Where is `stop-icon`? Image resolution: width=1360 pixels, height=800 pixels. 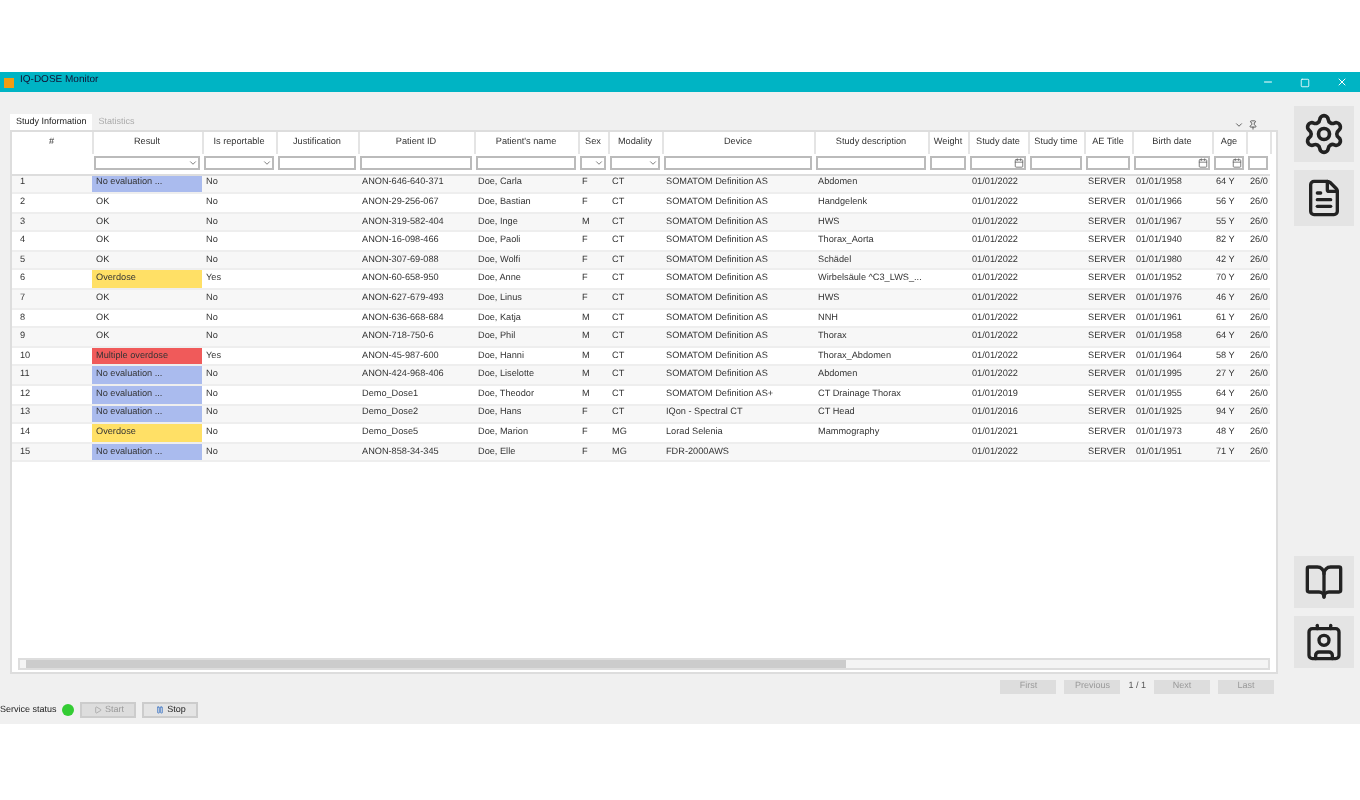 stop-icon is located at coordinates (159, 710).